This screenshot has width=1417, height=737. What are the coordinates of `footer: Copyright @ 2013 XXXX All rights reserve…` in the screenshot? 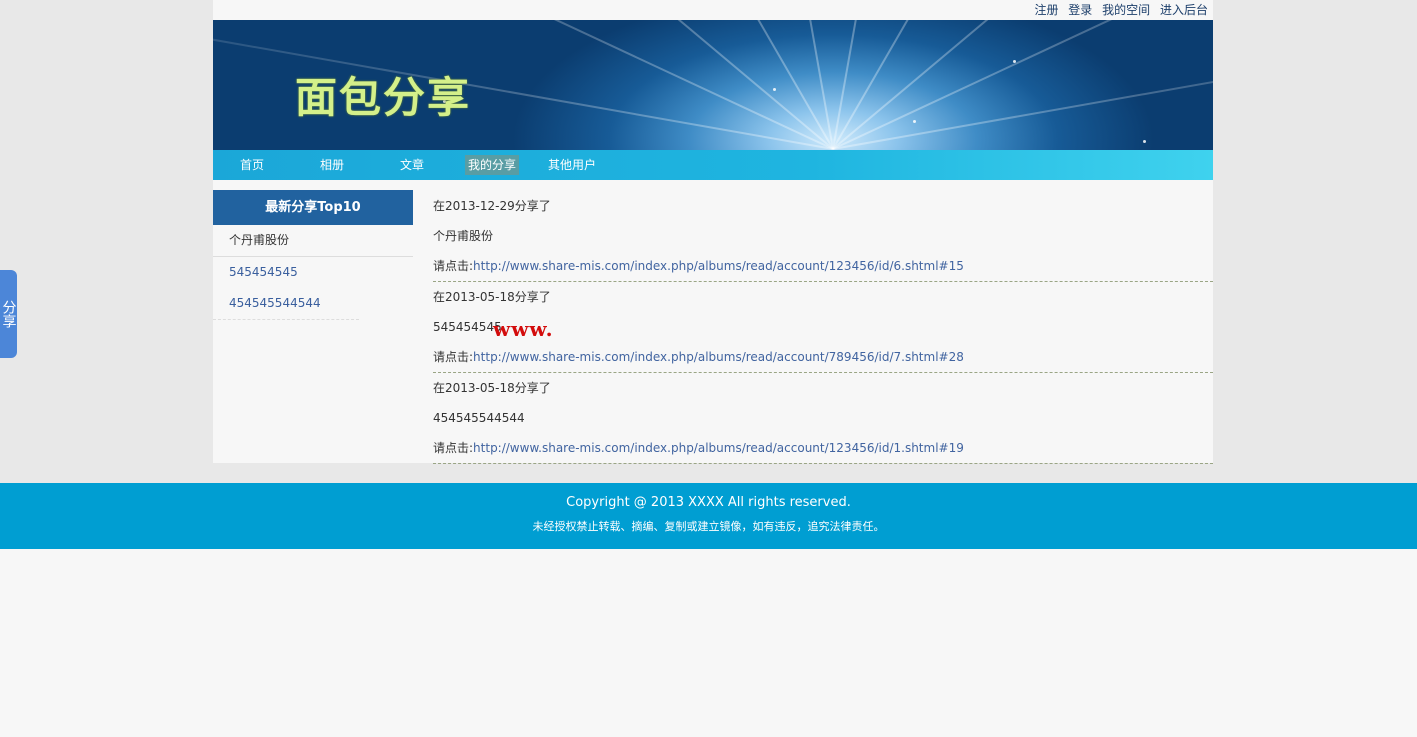 It's located at (708, 516).